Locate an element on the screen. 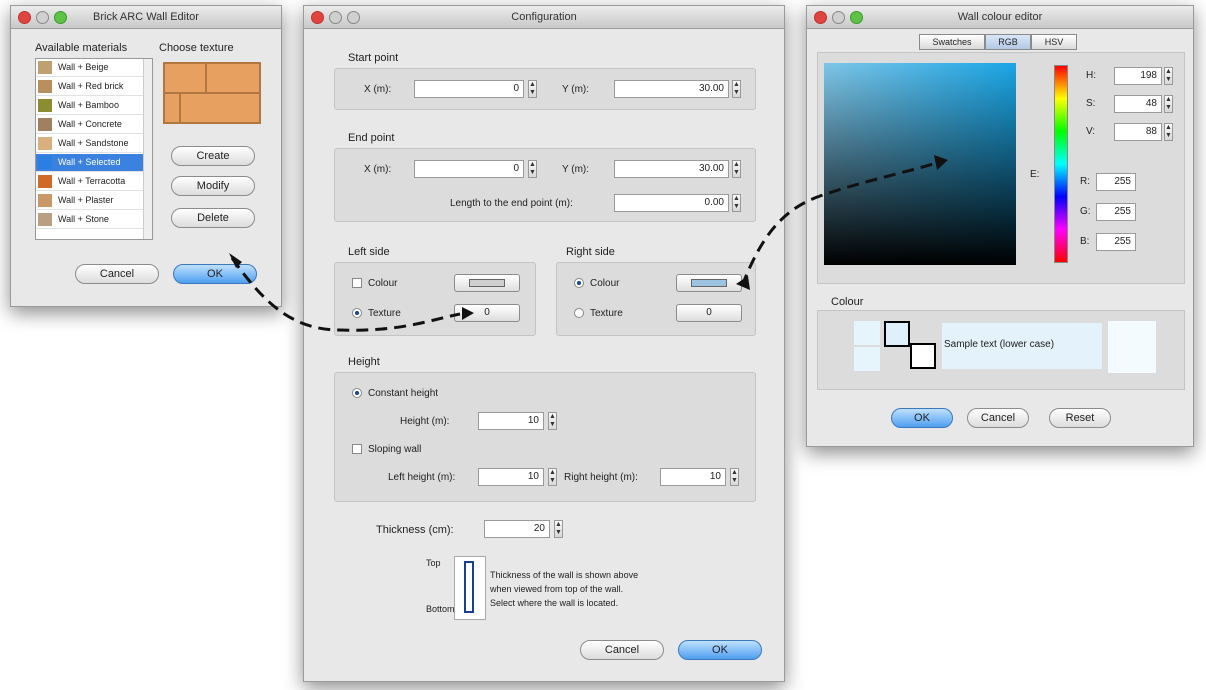 This screenshot has height=690, width=1206. diagram-top-label: Top is located at coordinates (433, 563).